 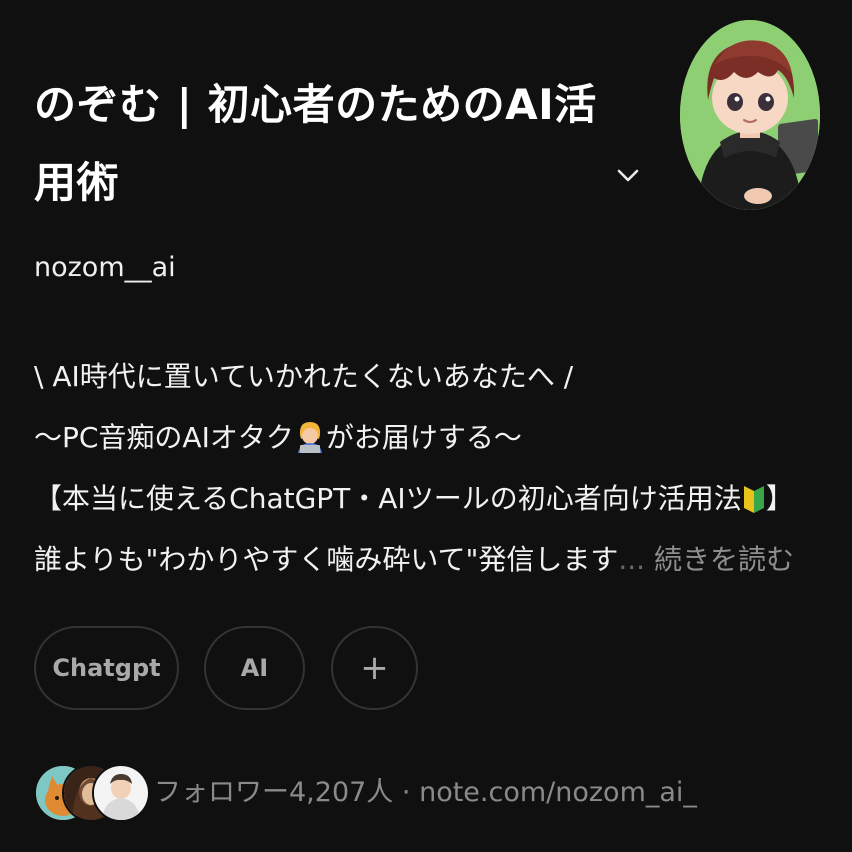 I want to click on followers-unit: 人, so click(x=380, y=792).